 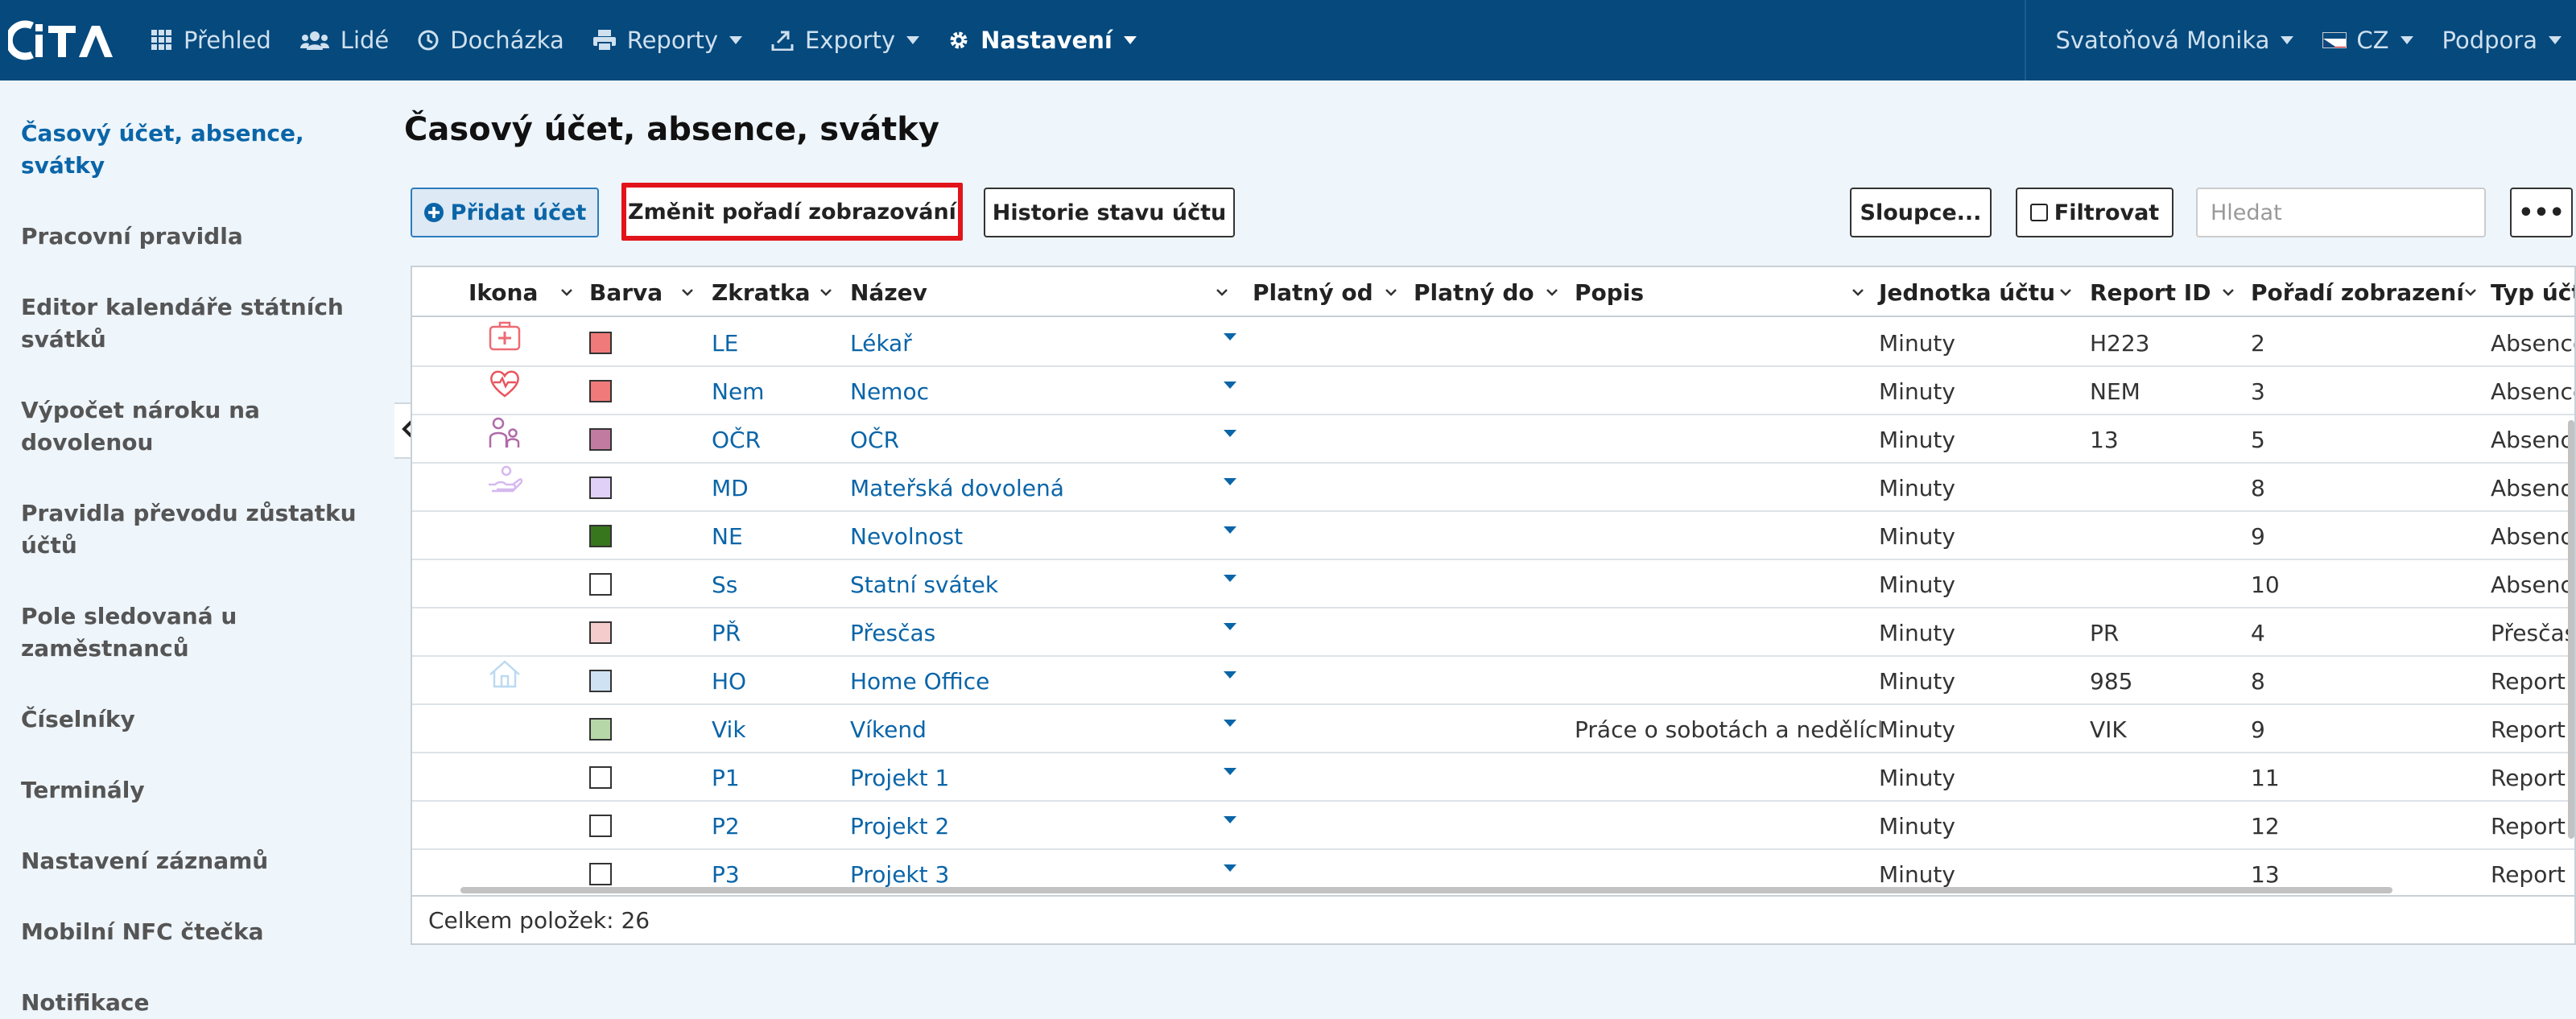 What do you see at coordinates (525, 292) in the screenshot?
I see `column-header-icon: Ikona` at bounding box center [525, 292].